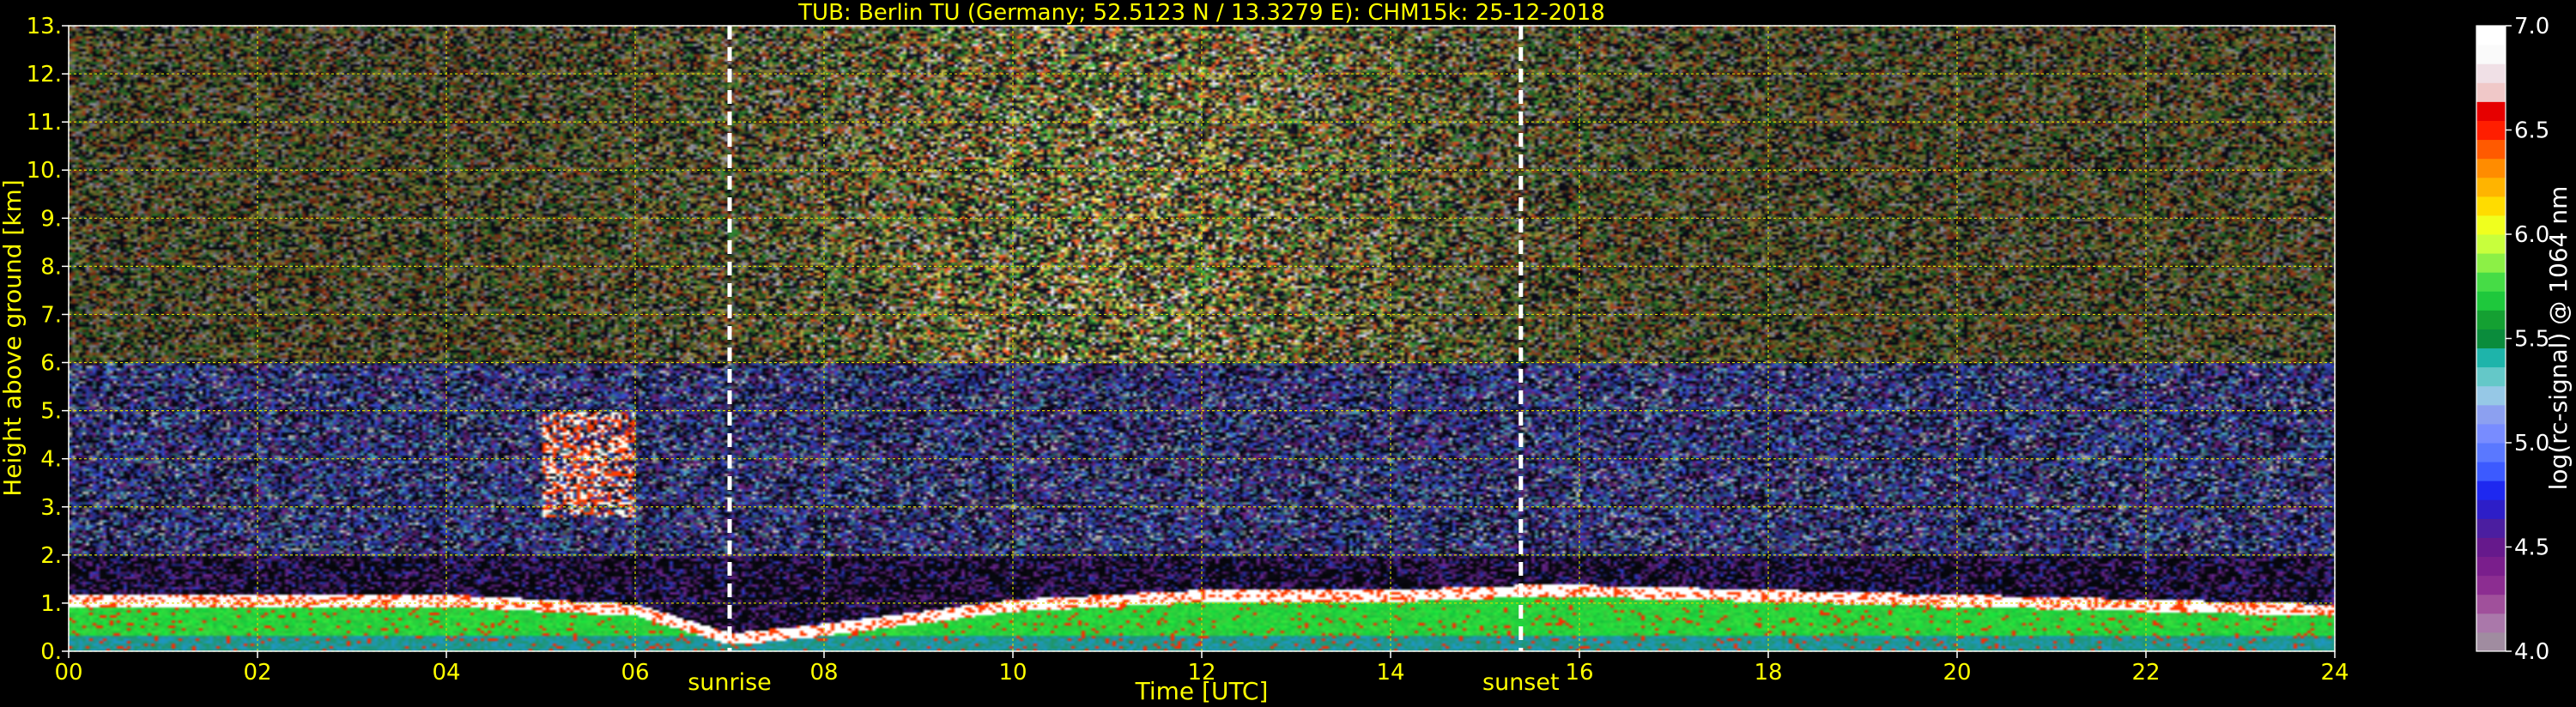 Image resolution: width=2576 pixels, height=707 pixels. Describe the element at coordinates (51, 315) in the screenshot. I see `y-tick-label: 7.` at that location.